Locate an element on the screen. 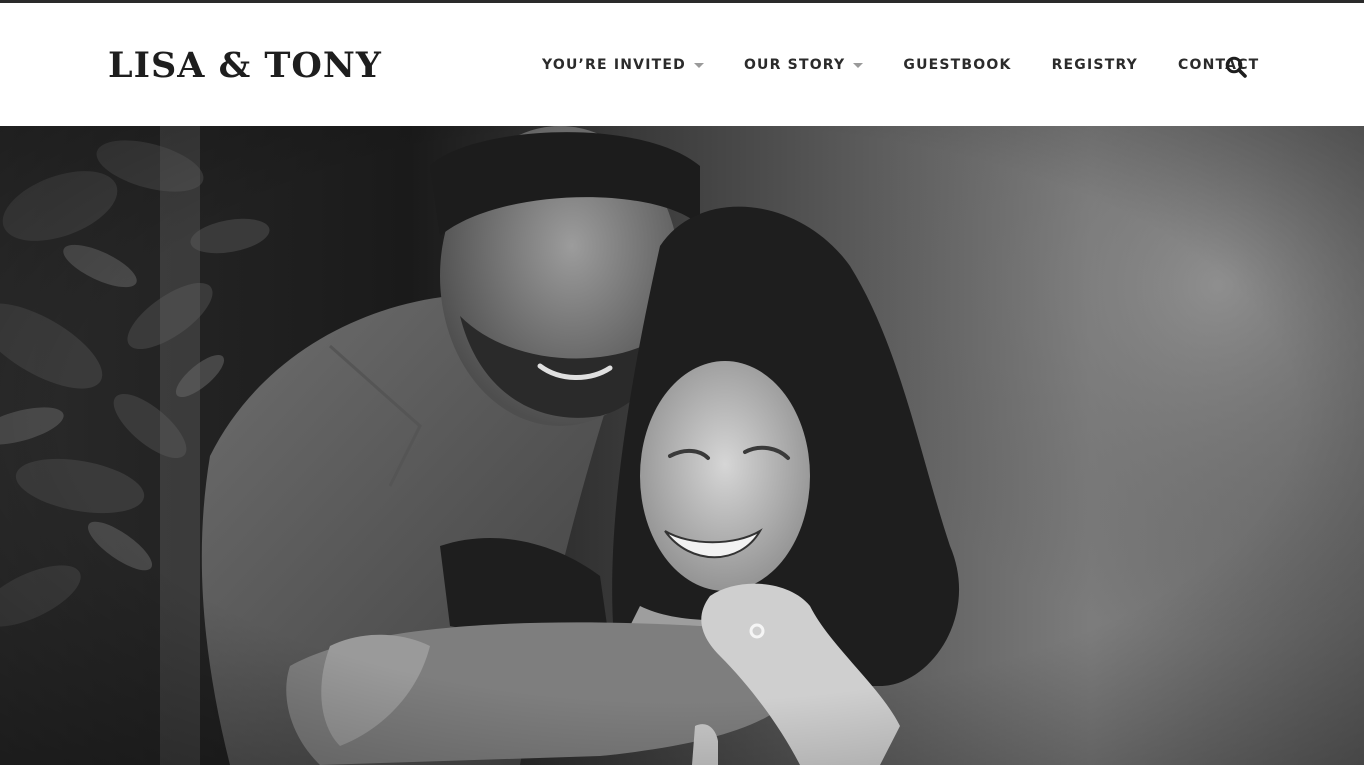 This screenshot has height=765, width=1364. search-icon is located at coordinates (1236, 67).